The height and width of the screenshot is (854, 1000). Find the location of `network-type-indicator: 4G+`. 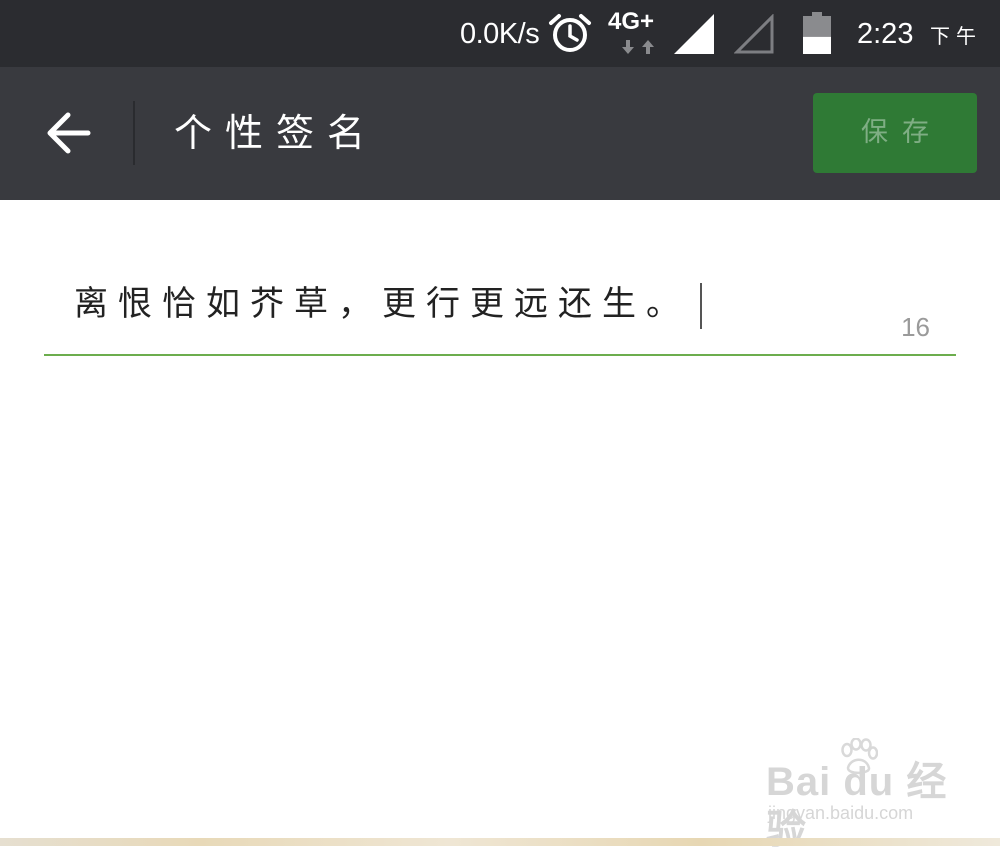

network-type-indicator: 4G+ is located at coordinates (636, 33).